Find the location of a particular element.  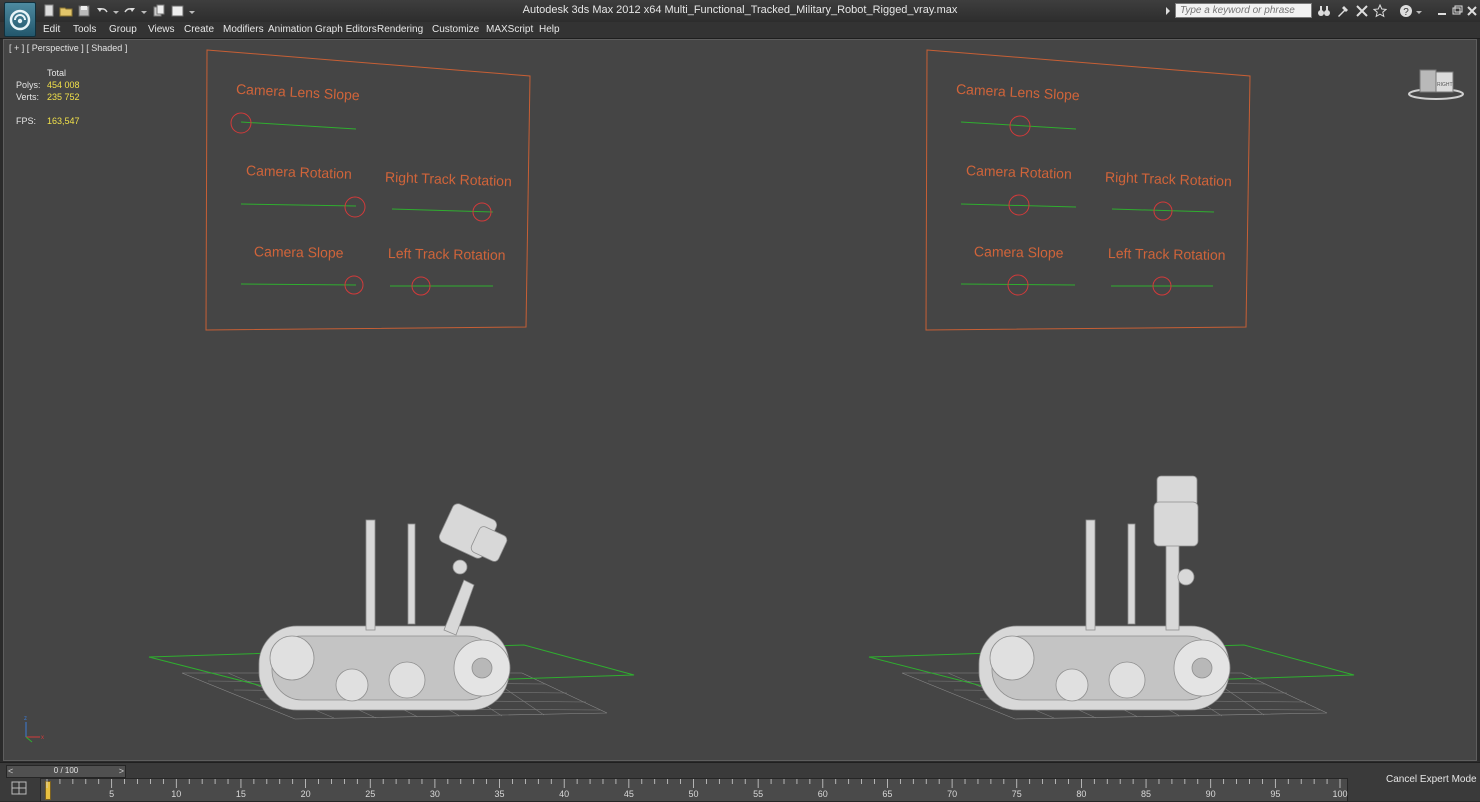

timeline-tick-label: 15 is located at coordinates (240, 794).